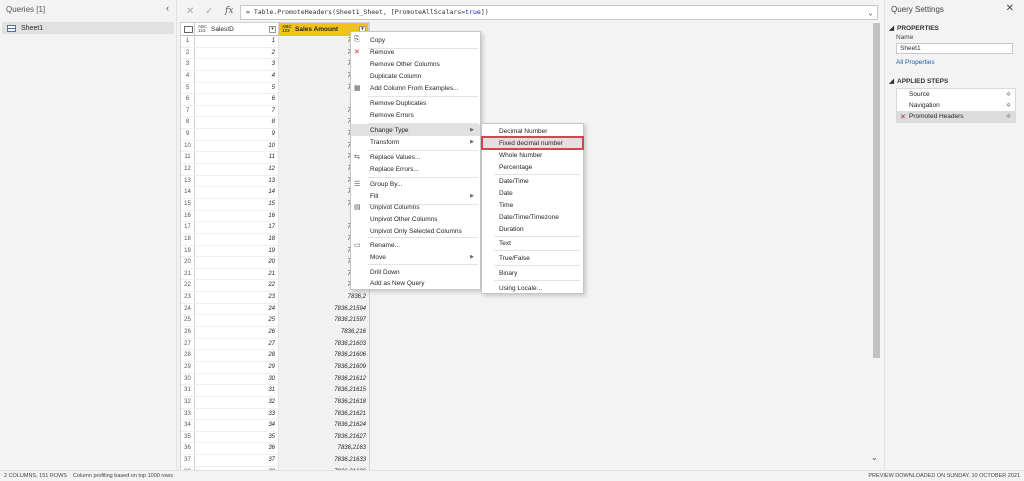 The height and width of the screenshot is (481, 1024). I want to click on cell-sales-amount: 7836,21627, so click(324, 437).